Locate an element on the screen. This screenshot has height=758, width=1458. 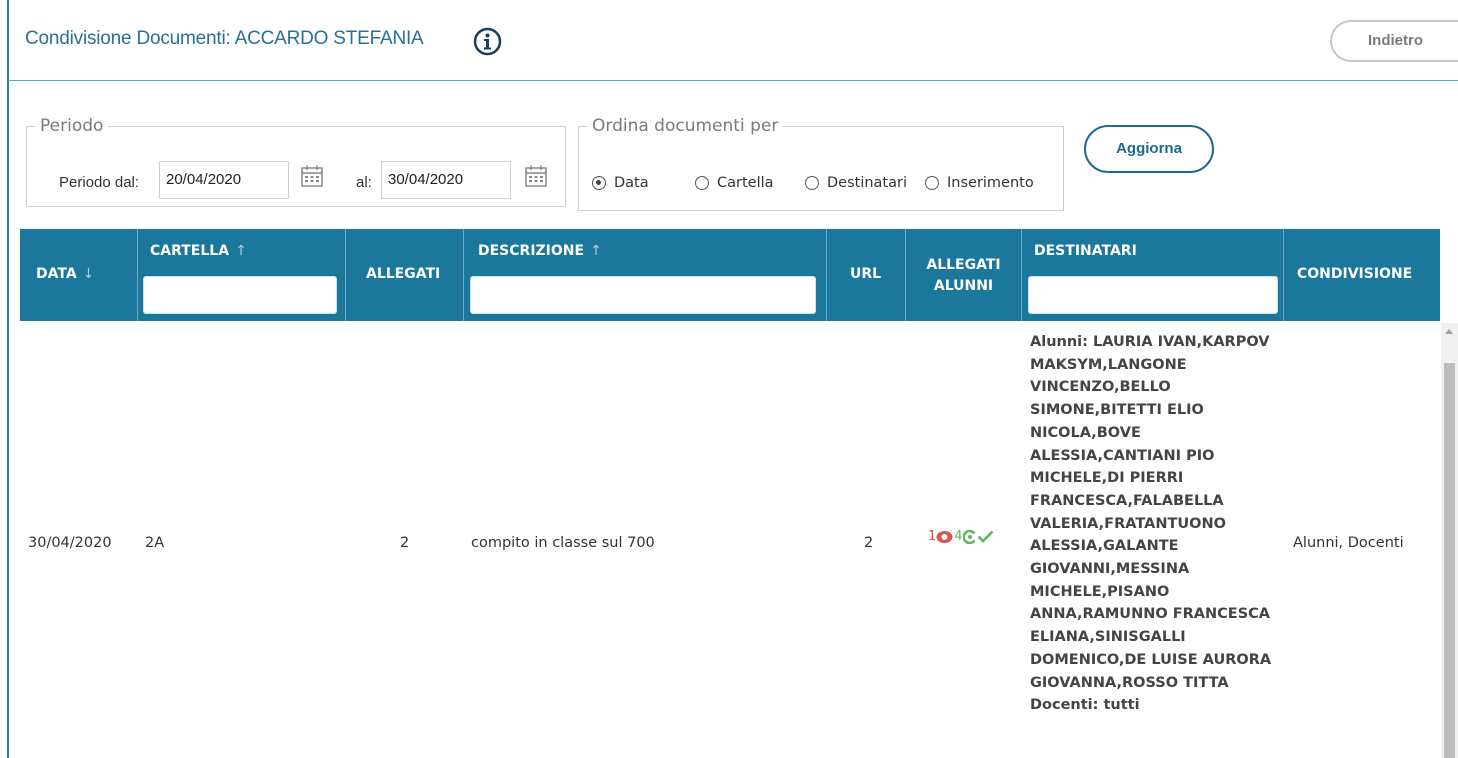
cartella-filter-input is located at coordinates (240, 295).